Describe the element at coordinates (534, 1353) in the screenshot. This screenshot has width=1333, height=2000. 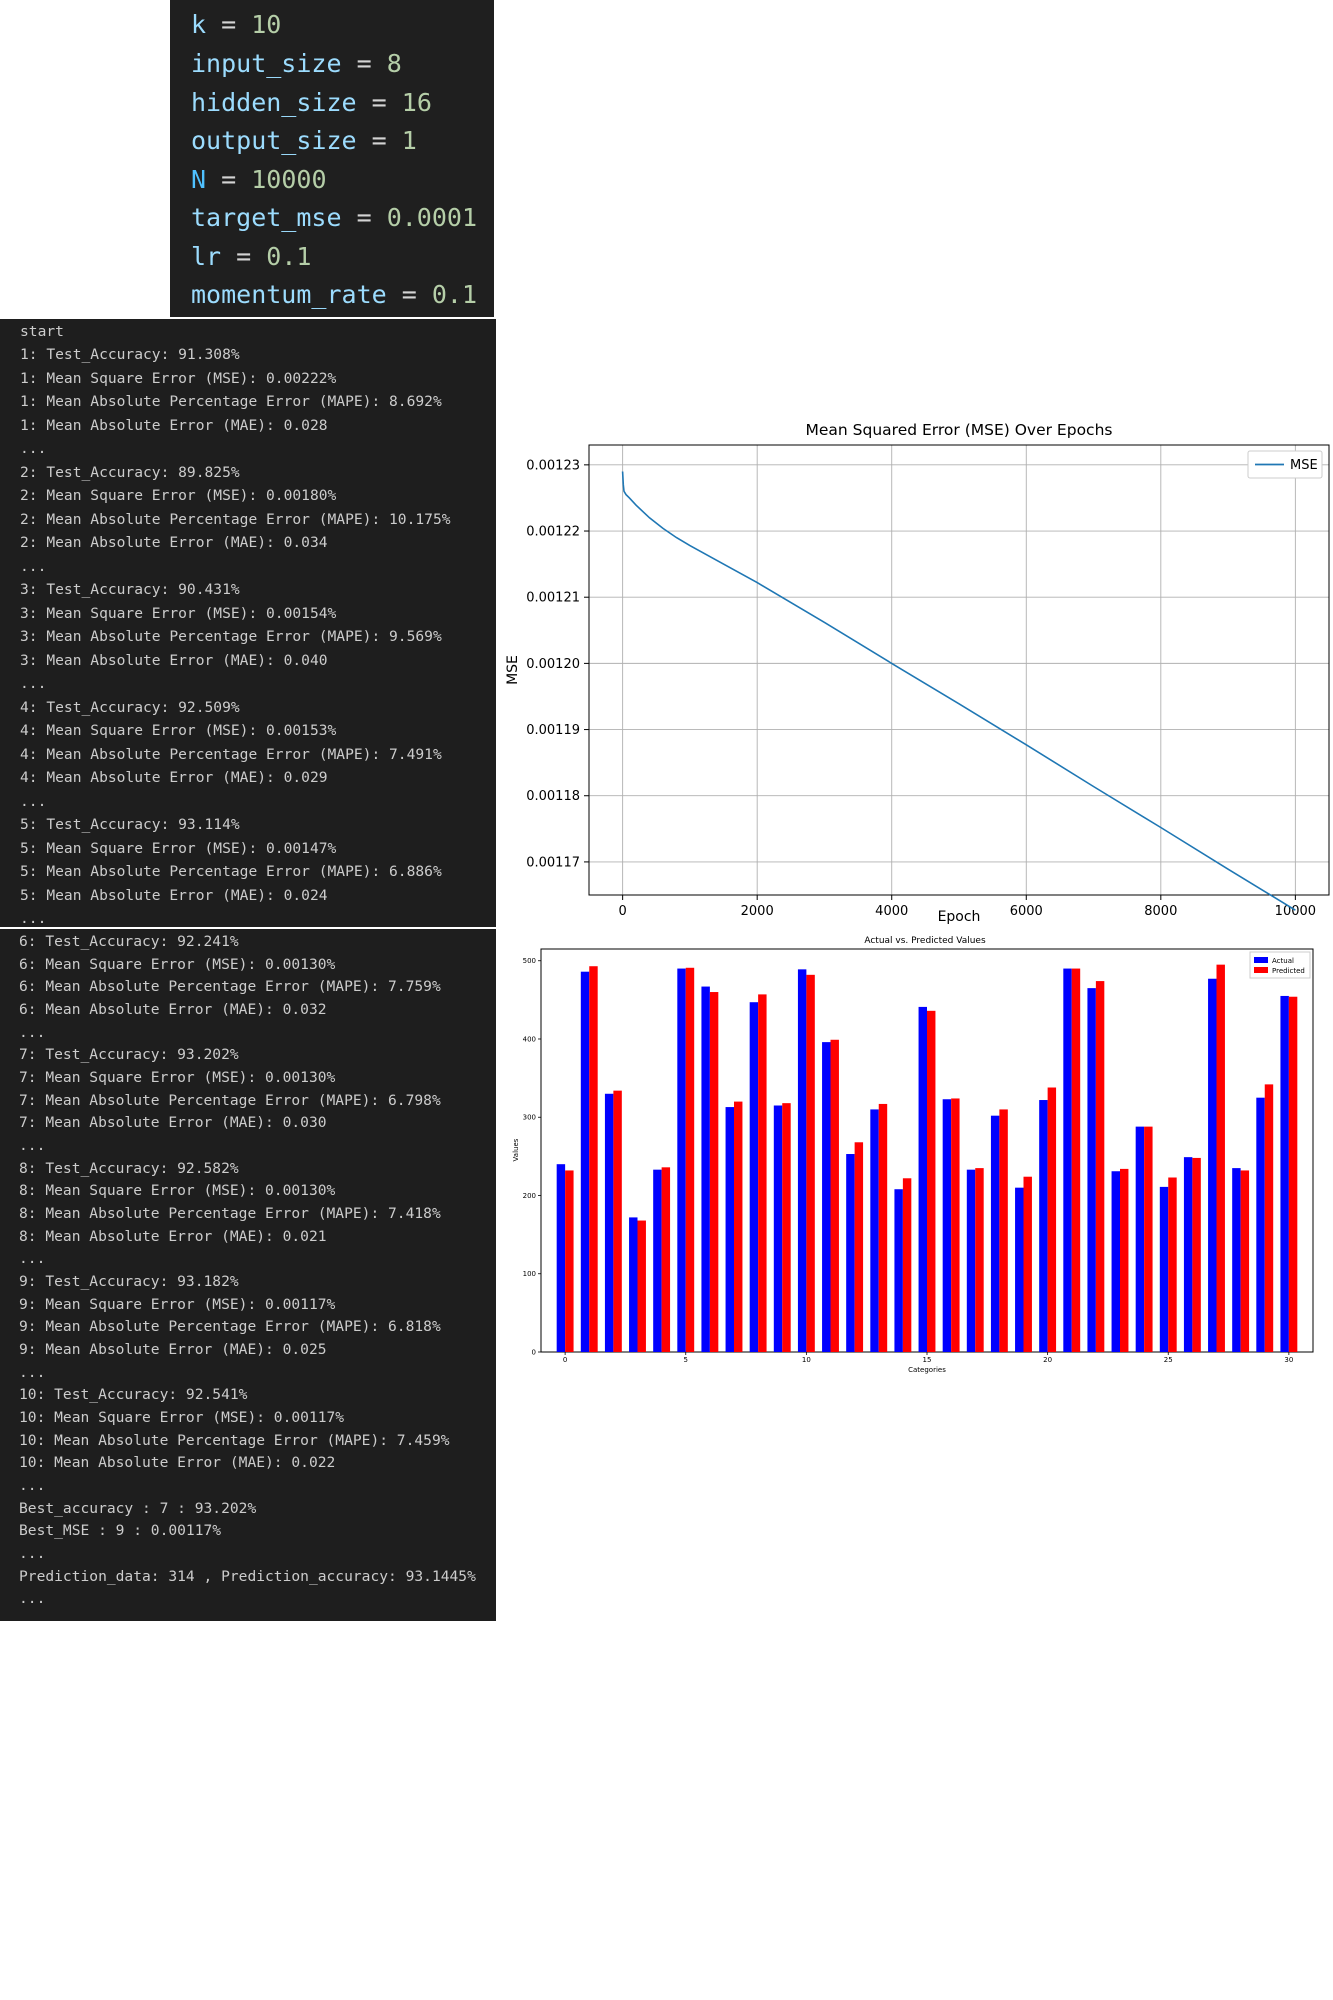
I see `y-tick-label: 0` at that location.